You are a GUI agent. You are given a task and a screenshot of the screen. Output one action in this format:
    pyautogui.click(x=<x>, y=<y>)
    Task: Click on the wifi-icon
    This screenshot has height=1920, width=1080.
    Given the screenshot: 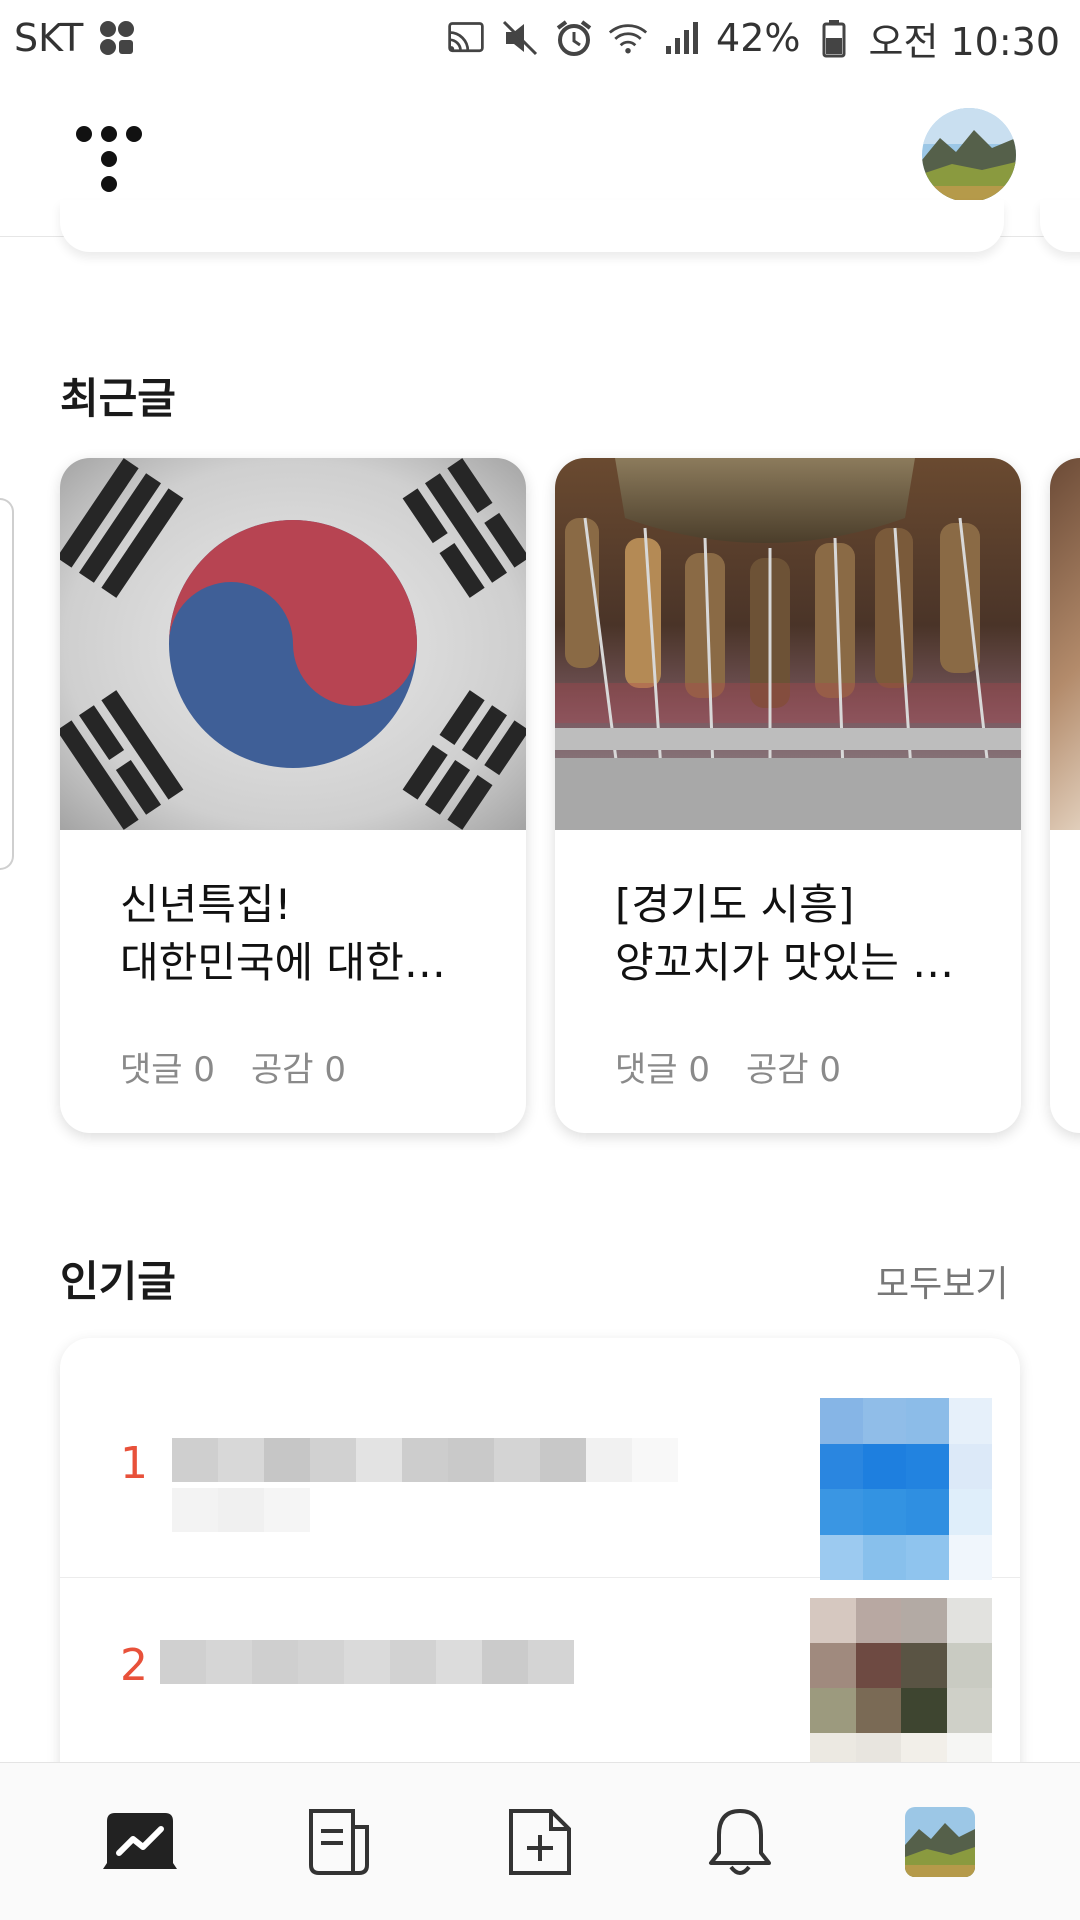 What is the action you would take?
    pyautogui.click(x=628, y=38)
    